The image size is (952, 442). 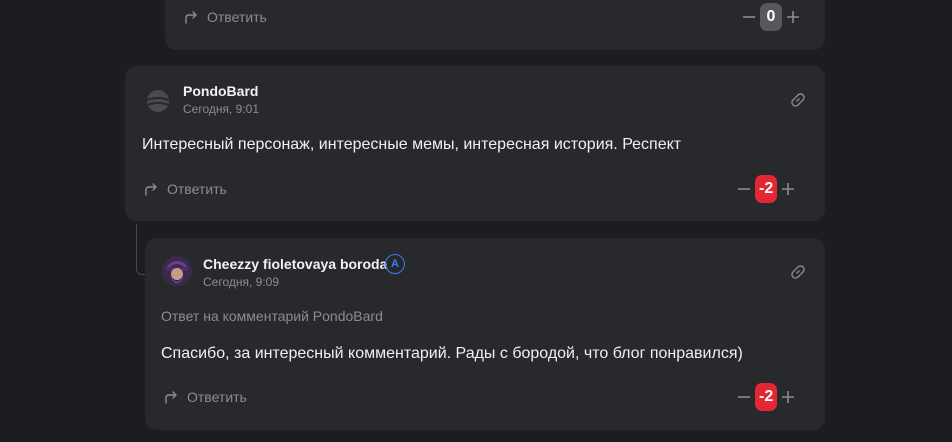 What do you see at coordinates (220, 91) in the screenshot?
I see `author-name: PondoBard` at bounding box center [220, 91].